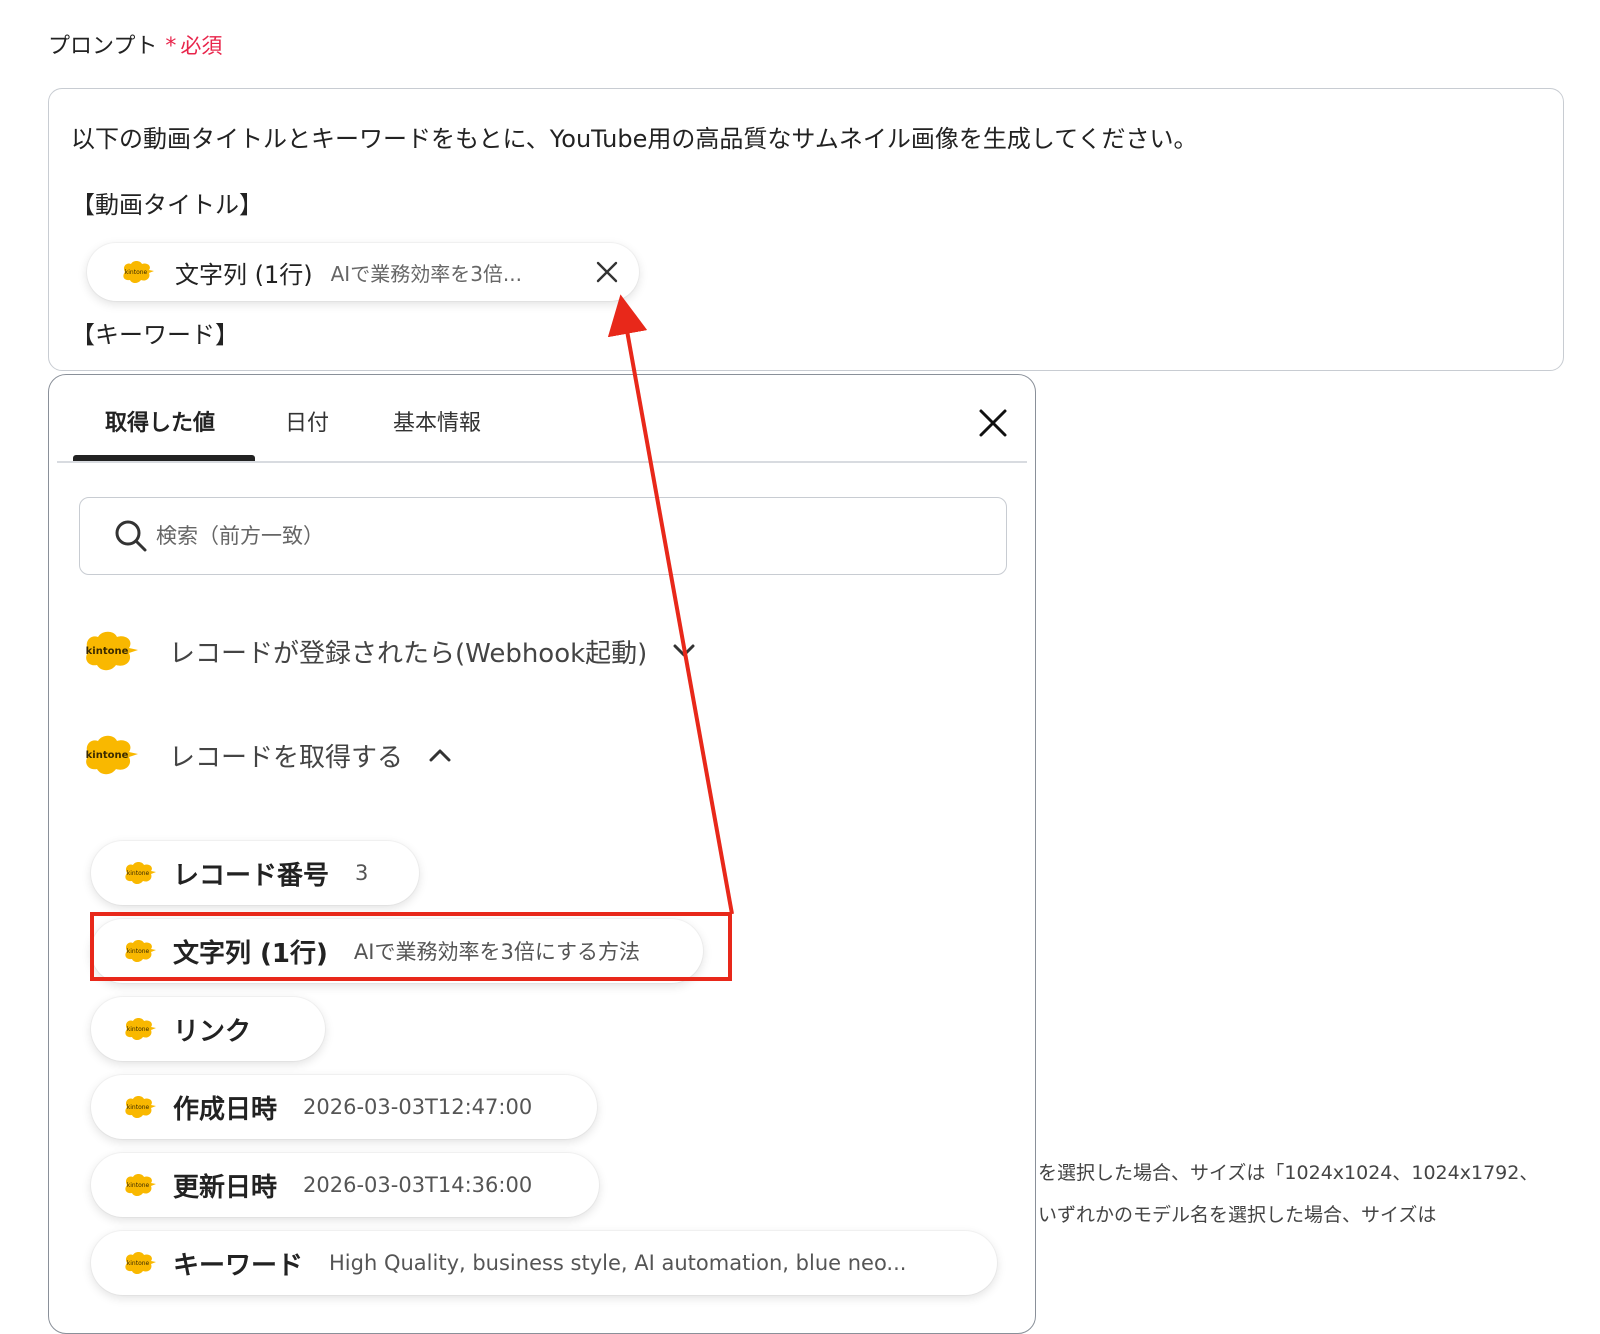 The image size is (1600, 1334). I want to click on tab-divider, so click(542, 462).